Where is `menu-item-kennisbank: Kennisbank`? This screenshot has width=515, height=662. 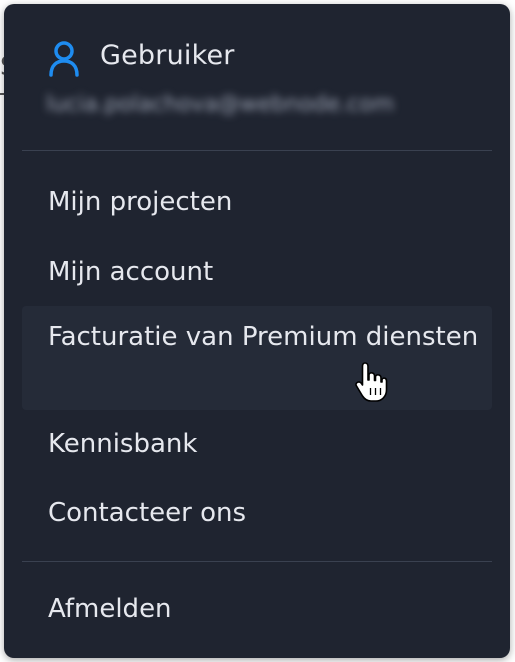 menu-item-kennisbank: Kennisbank is located at coordinates (257, 444).